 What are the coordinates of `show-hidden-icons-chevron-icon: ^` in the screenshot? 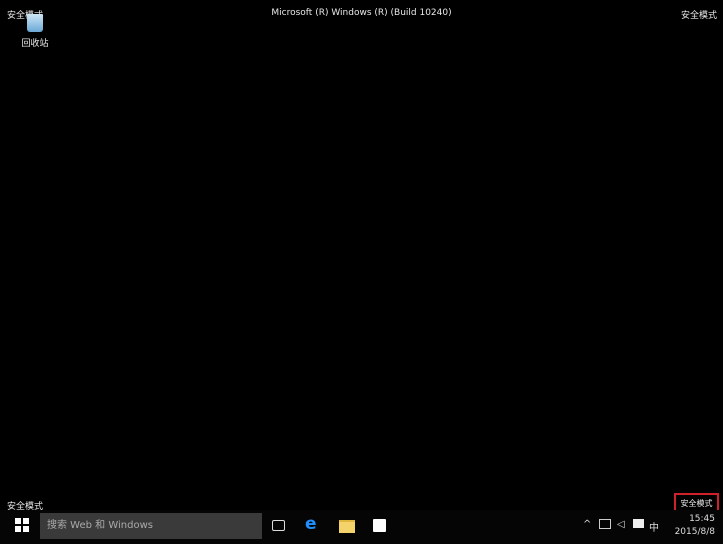 It's located at (587, 524).